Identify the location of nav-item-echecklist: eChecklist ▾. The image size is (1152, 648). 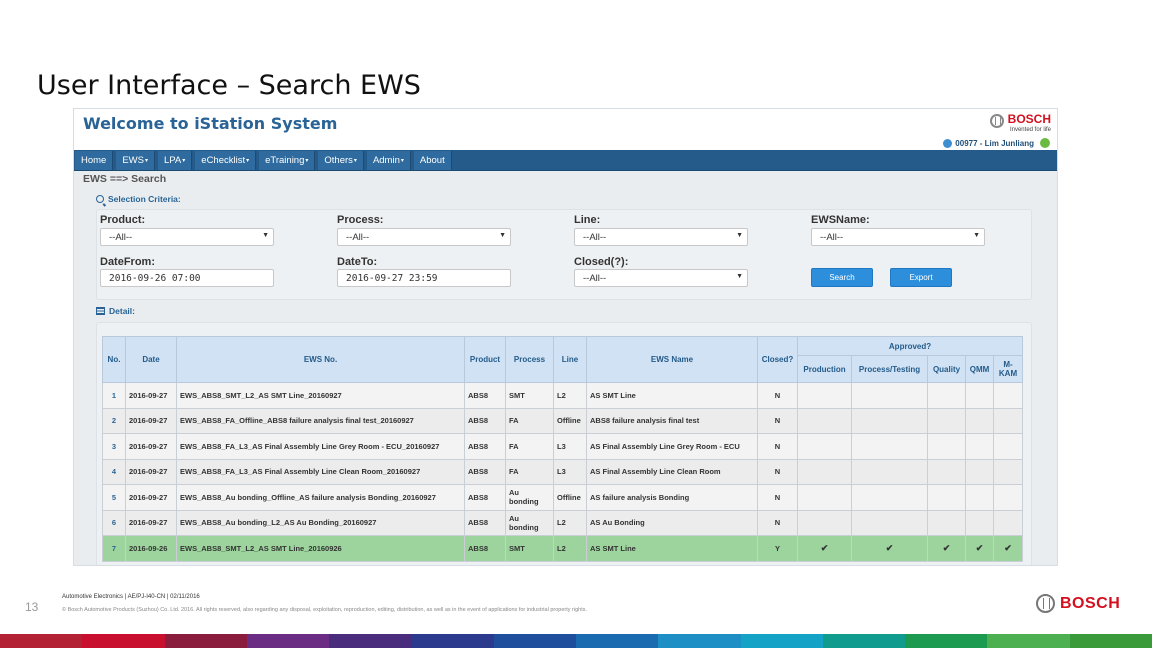
(226, 160).